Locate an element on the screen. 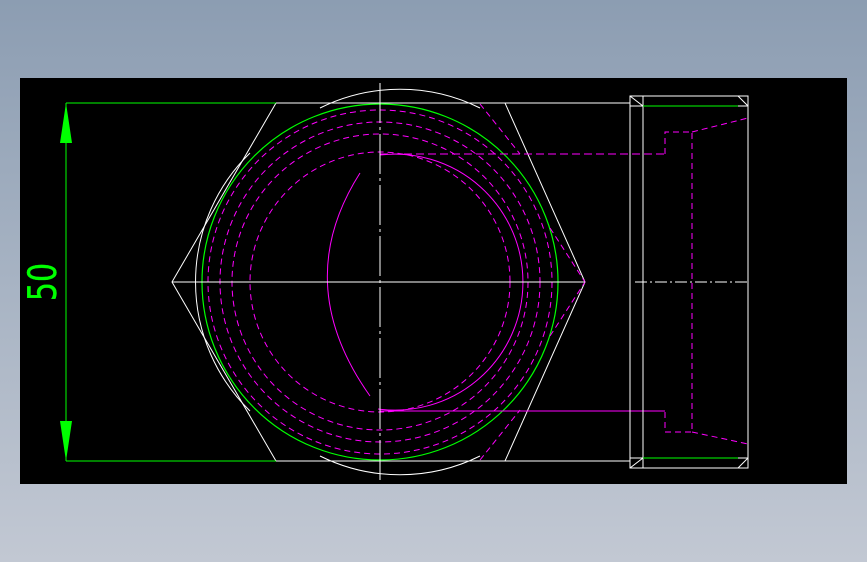 The image size is (867, 562). hidden-hex-right-bottom is located at coordinates (567, 309).